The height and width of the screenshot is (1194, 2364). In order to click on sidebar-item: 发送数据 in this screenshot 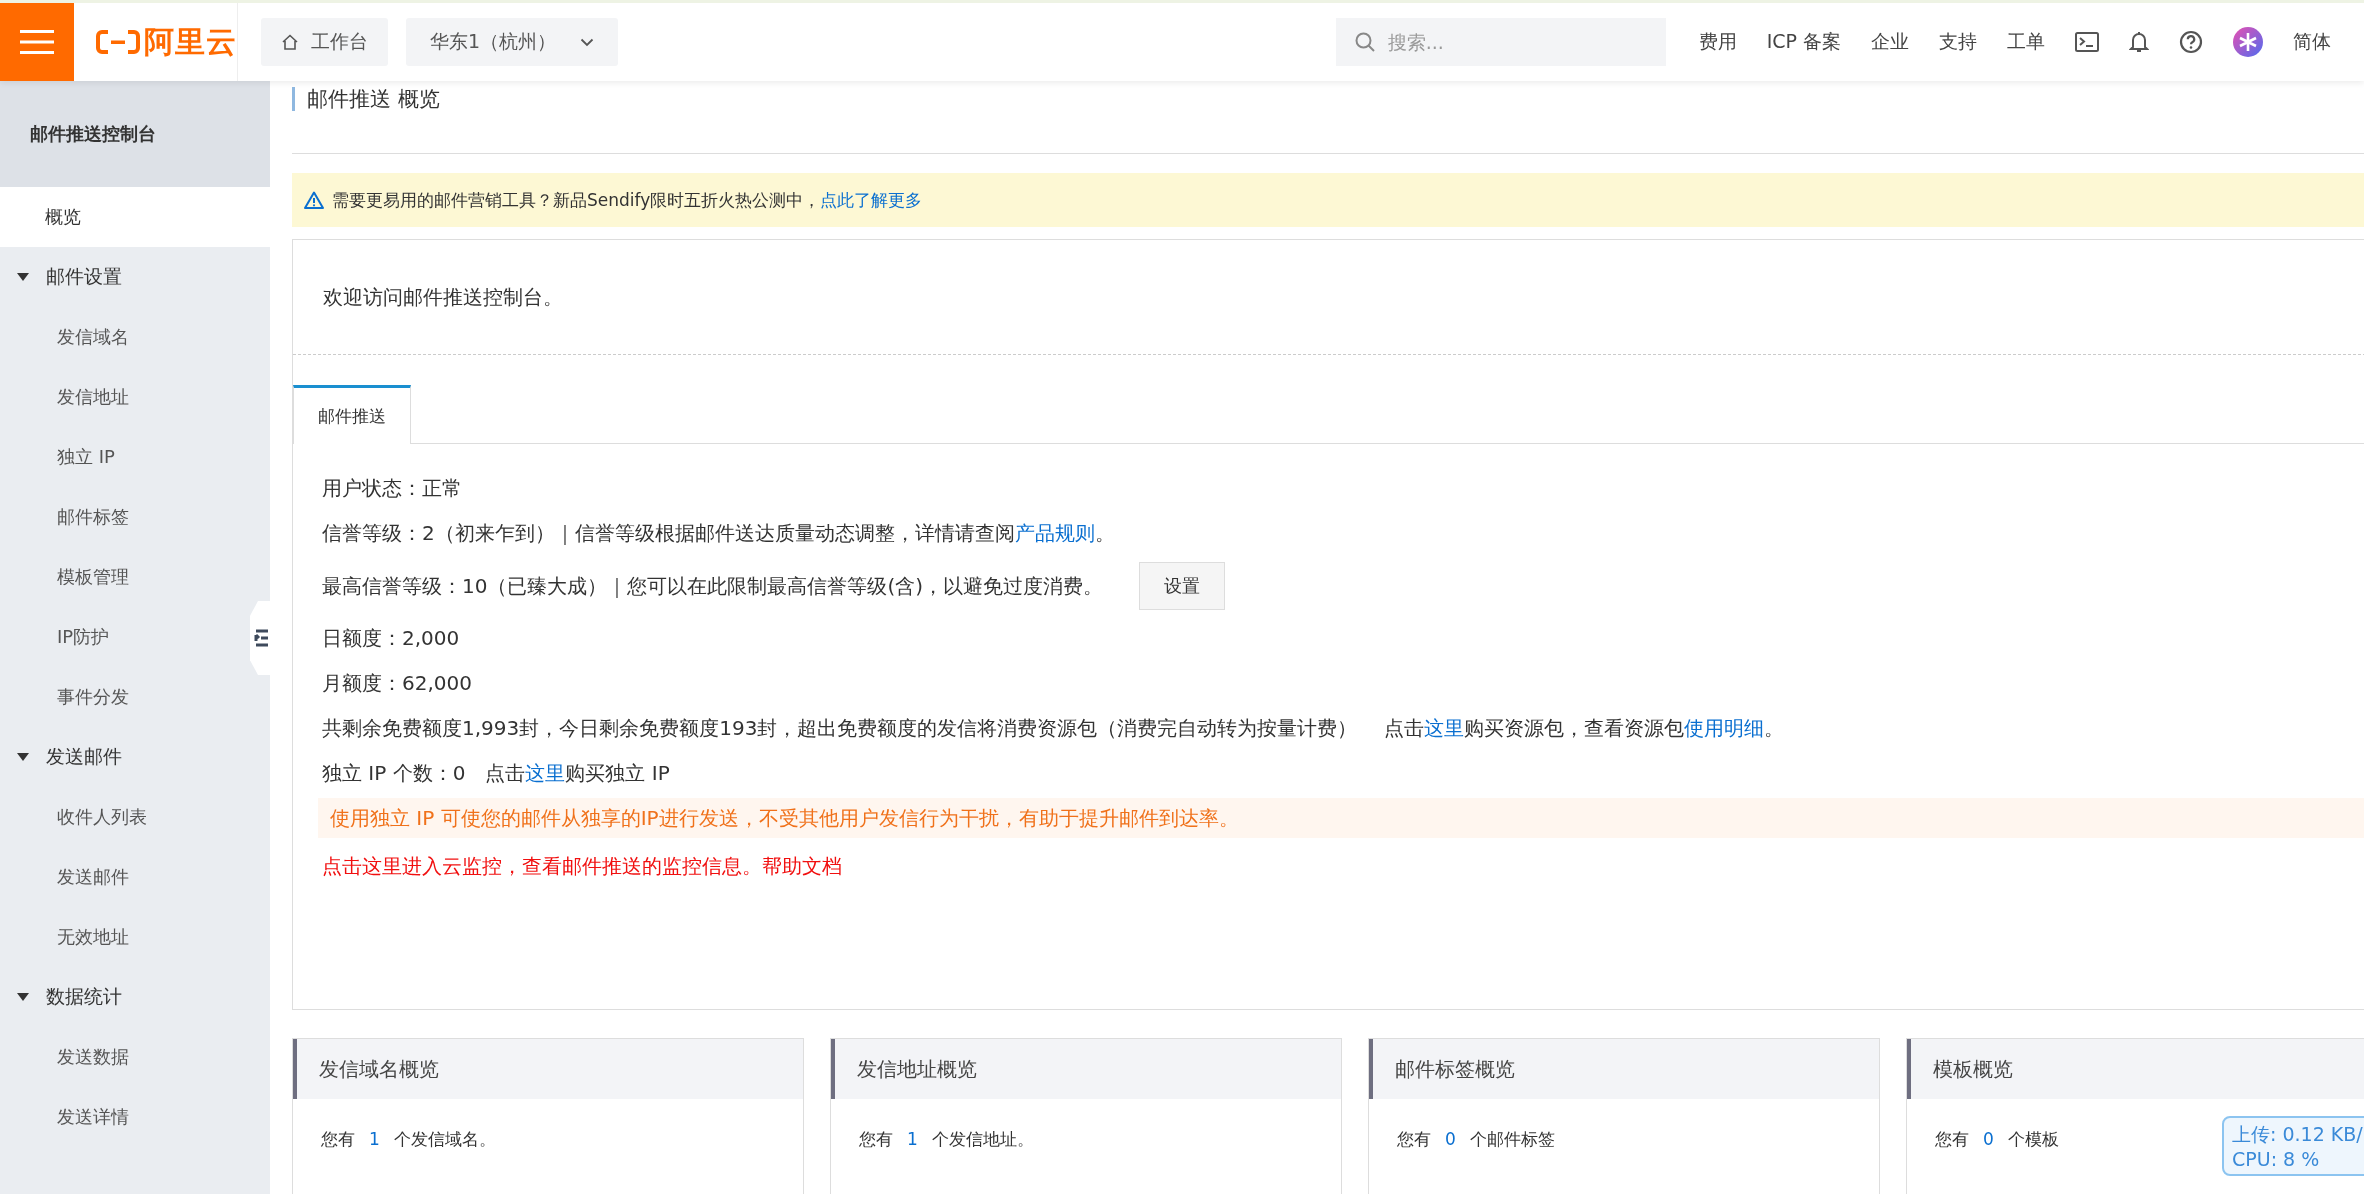, I will do `click(124, 1057)`.